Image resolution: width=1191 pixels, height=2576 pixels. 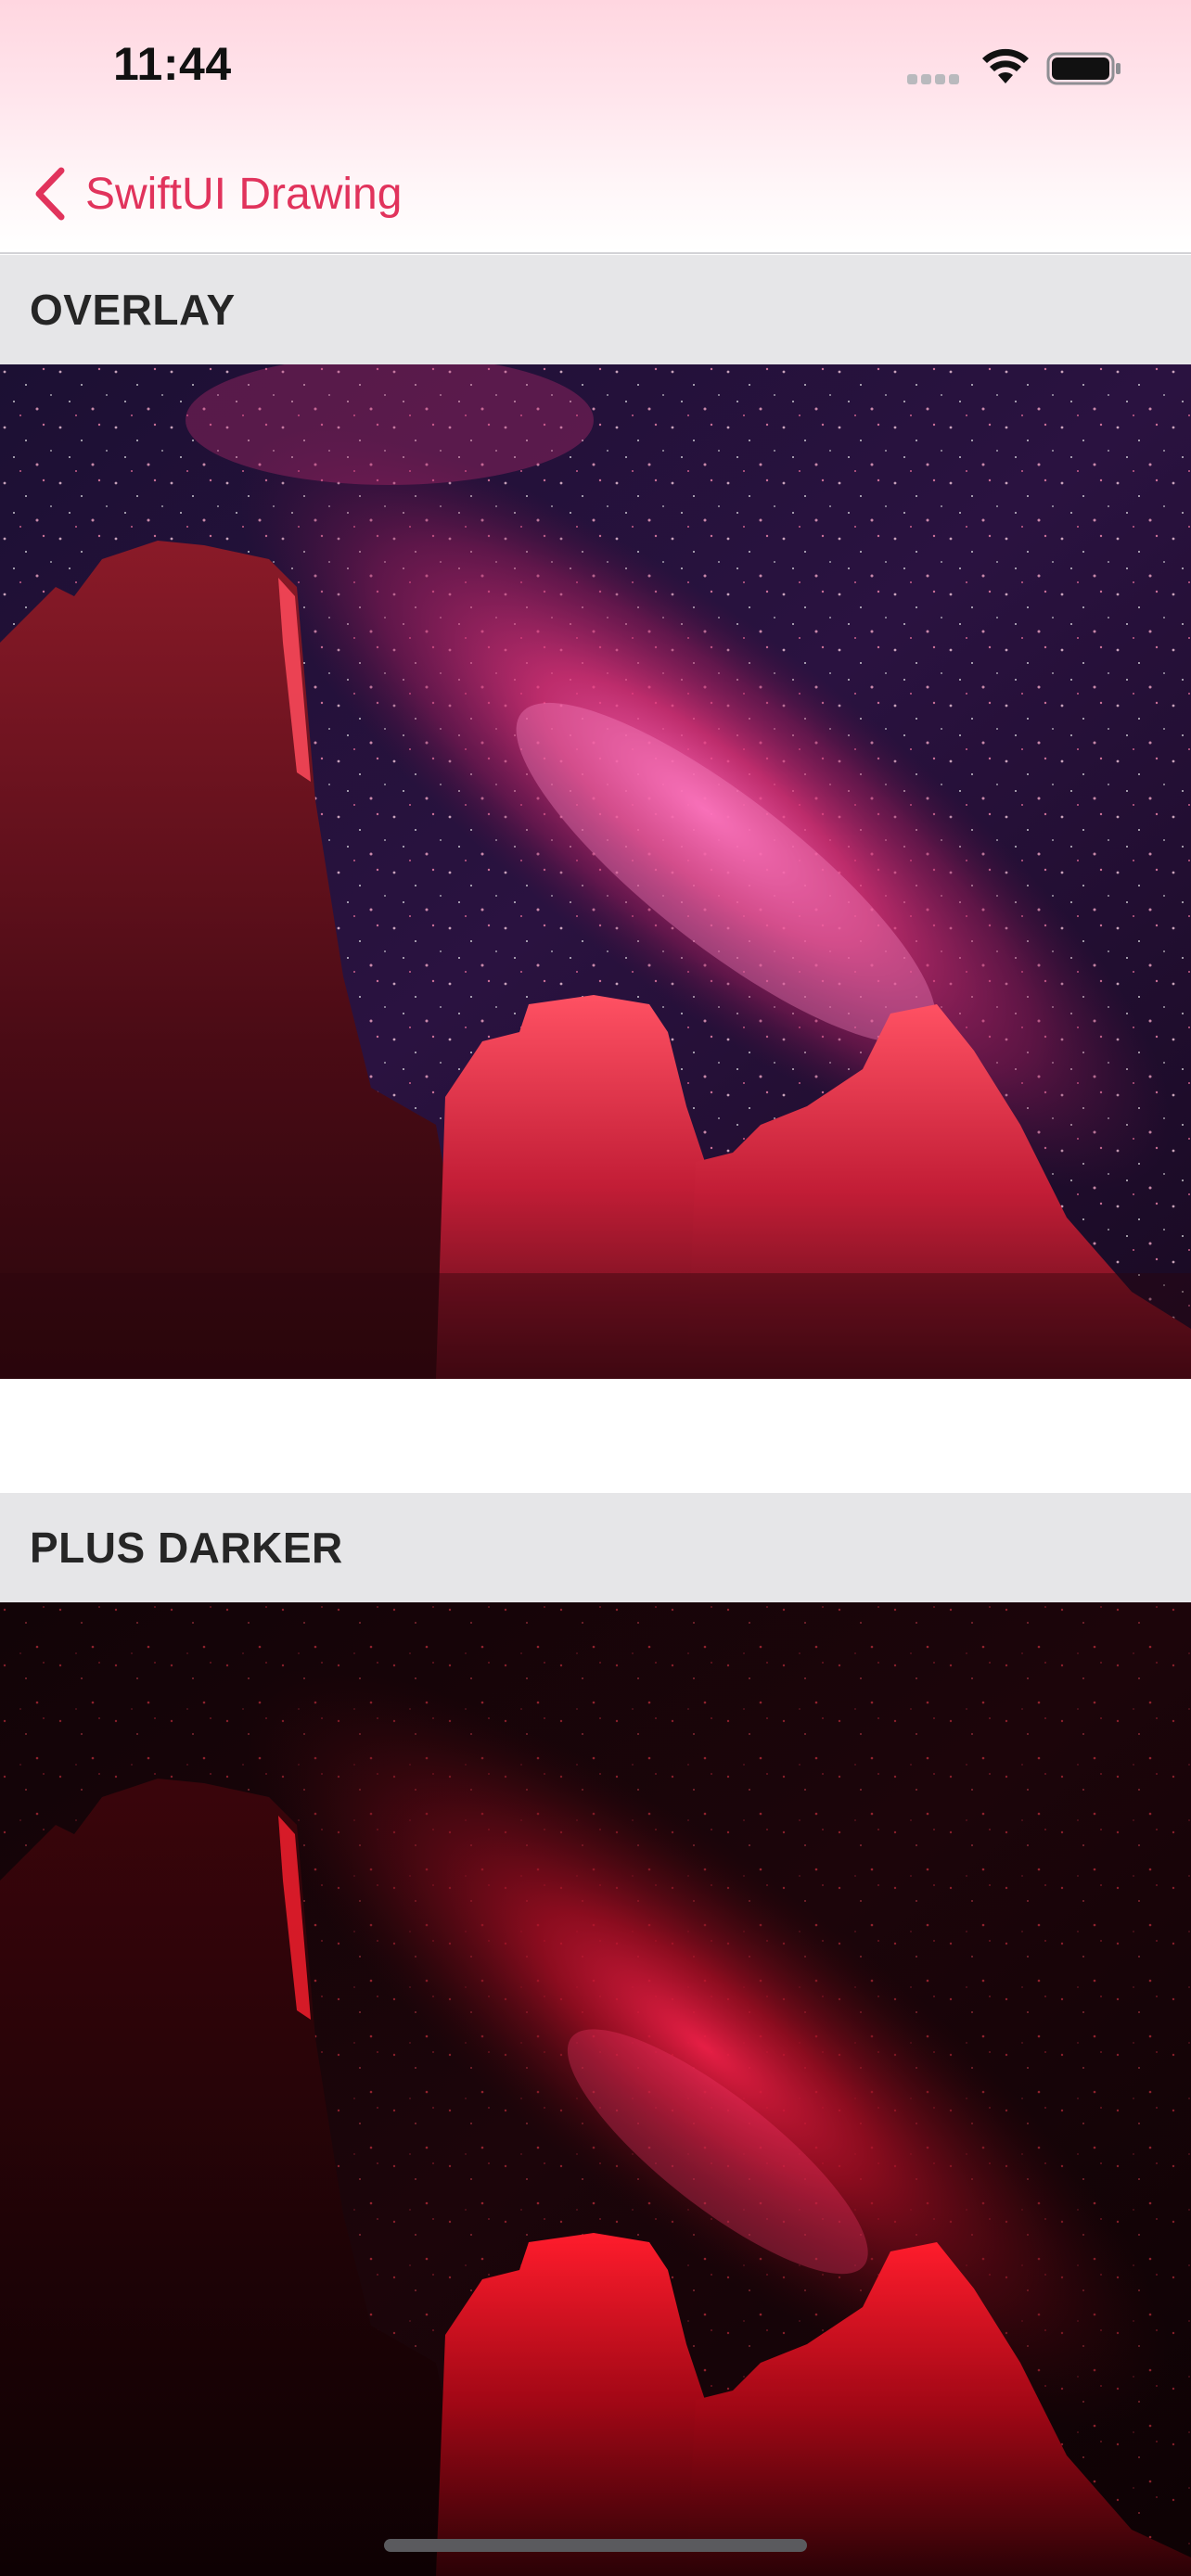 What do you see at coordinates (935, 79) in the screenshot?
I see `cellular-signal-icon` at bounding box center [935, 79].